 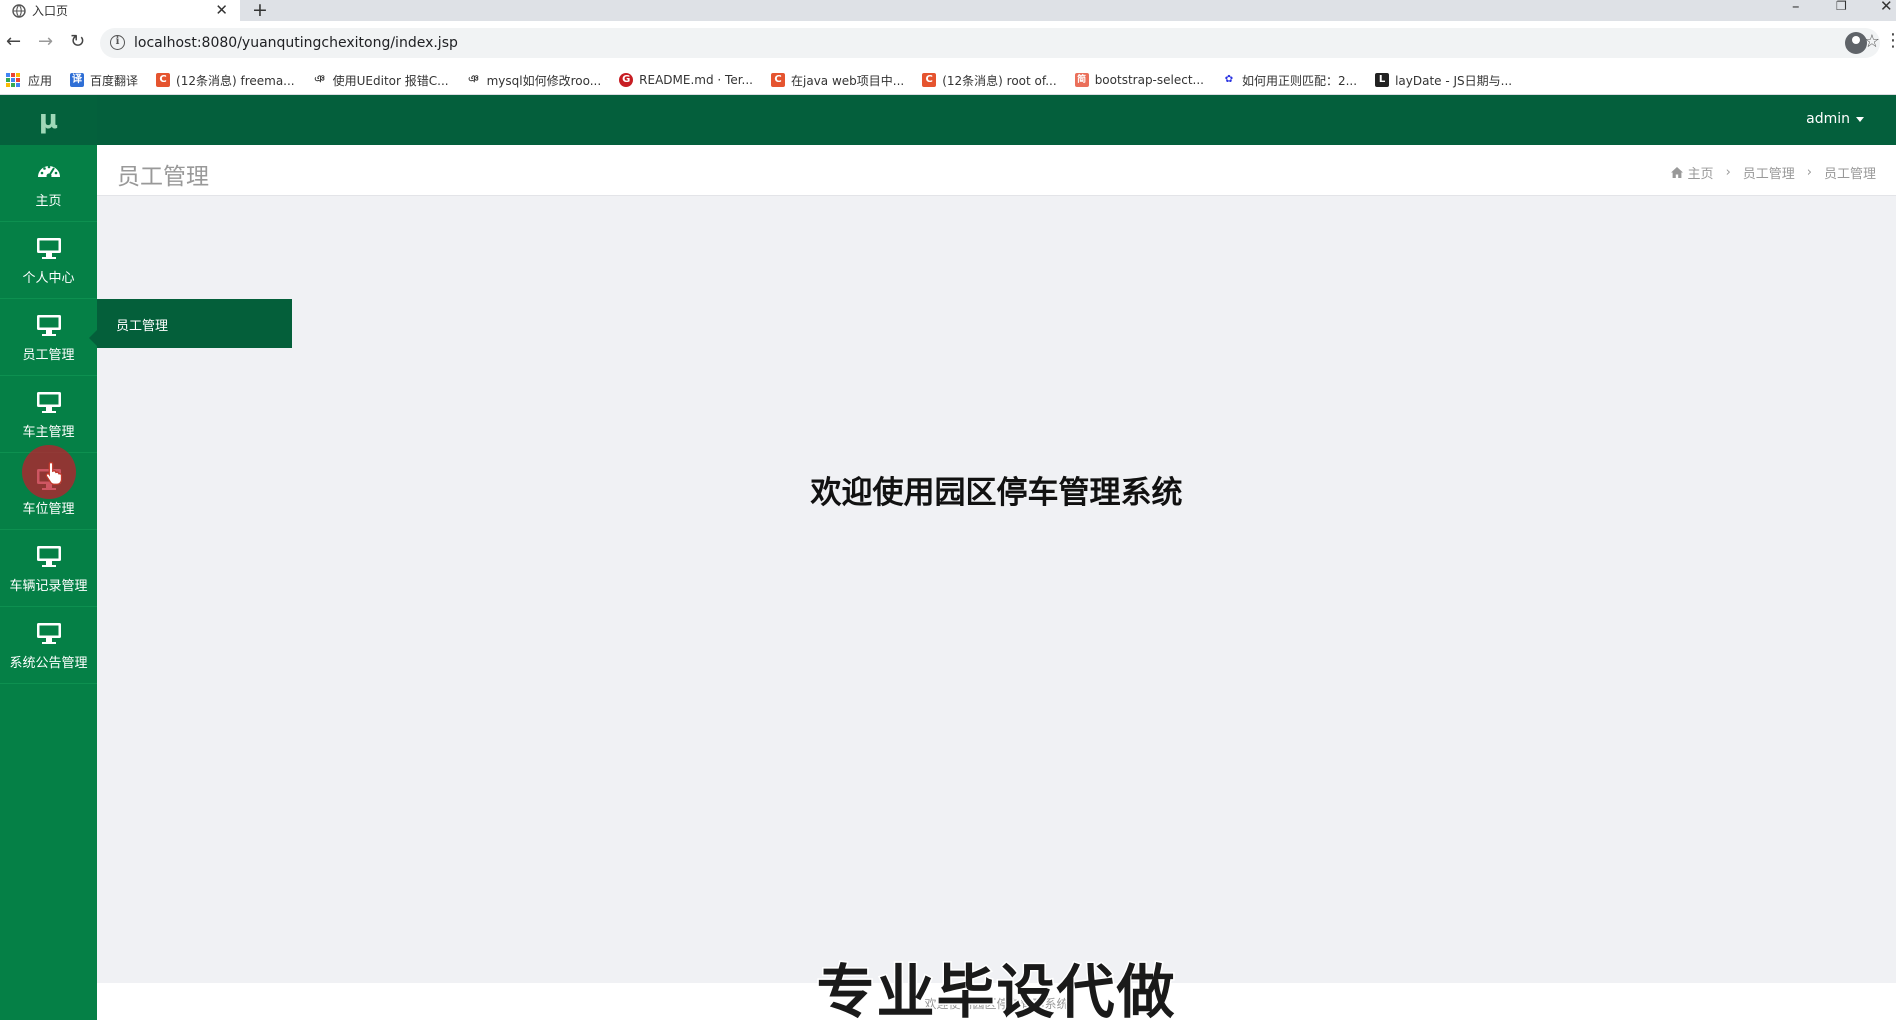 I want to click on breadcrumb-item: 员工管理, so click(x=1769, y=172).